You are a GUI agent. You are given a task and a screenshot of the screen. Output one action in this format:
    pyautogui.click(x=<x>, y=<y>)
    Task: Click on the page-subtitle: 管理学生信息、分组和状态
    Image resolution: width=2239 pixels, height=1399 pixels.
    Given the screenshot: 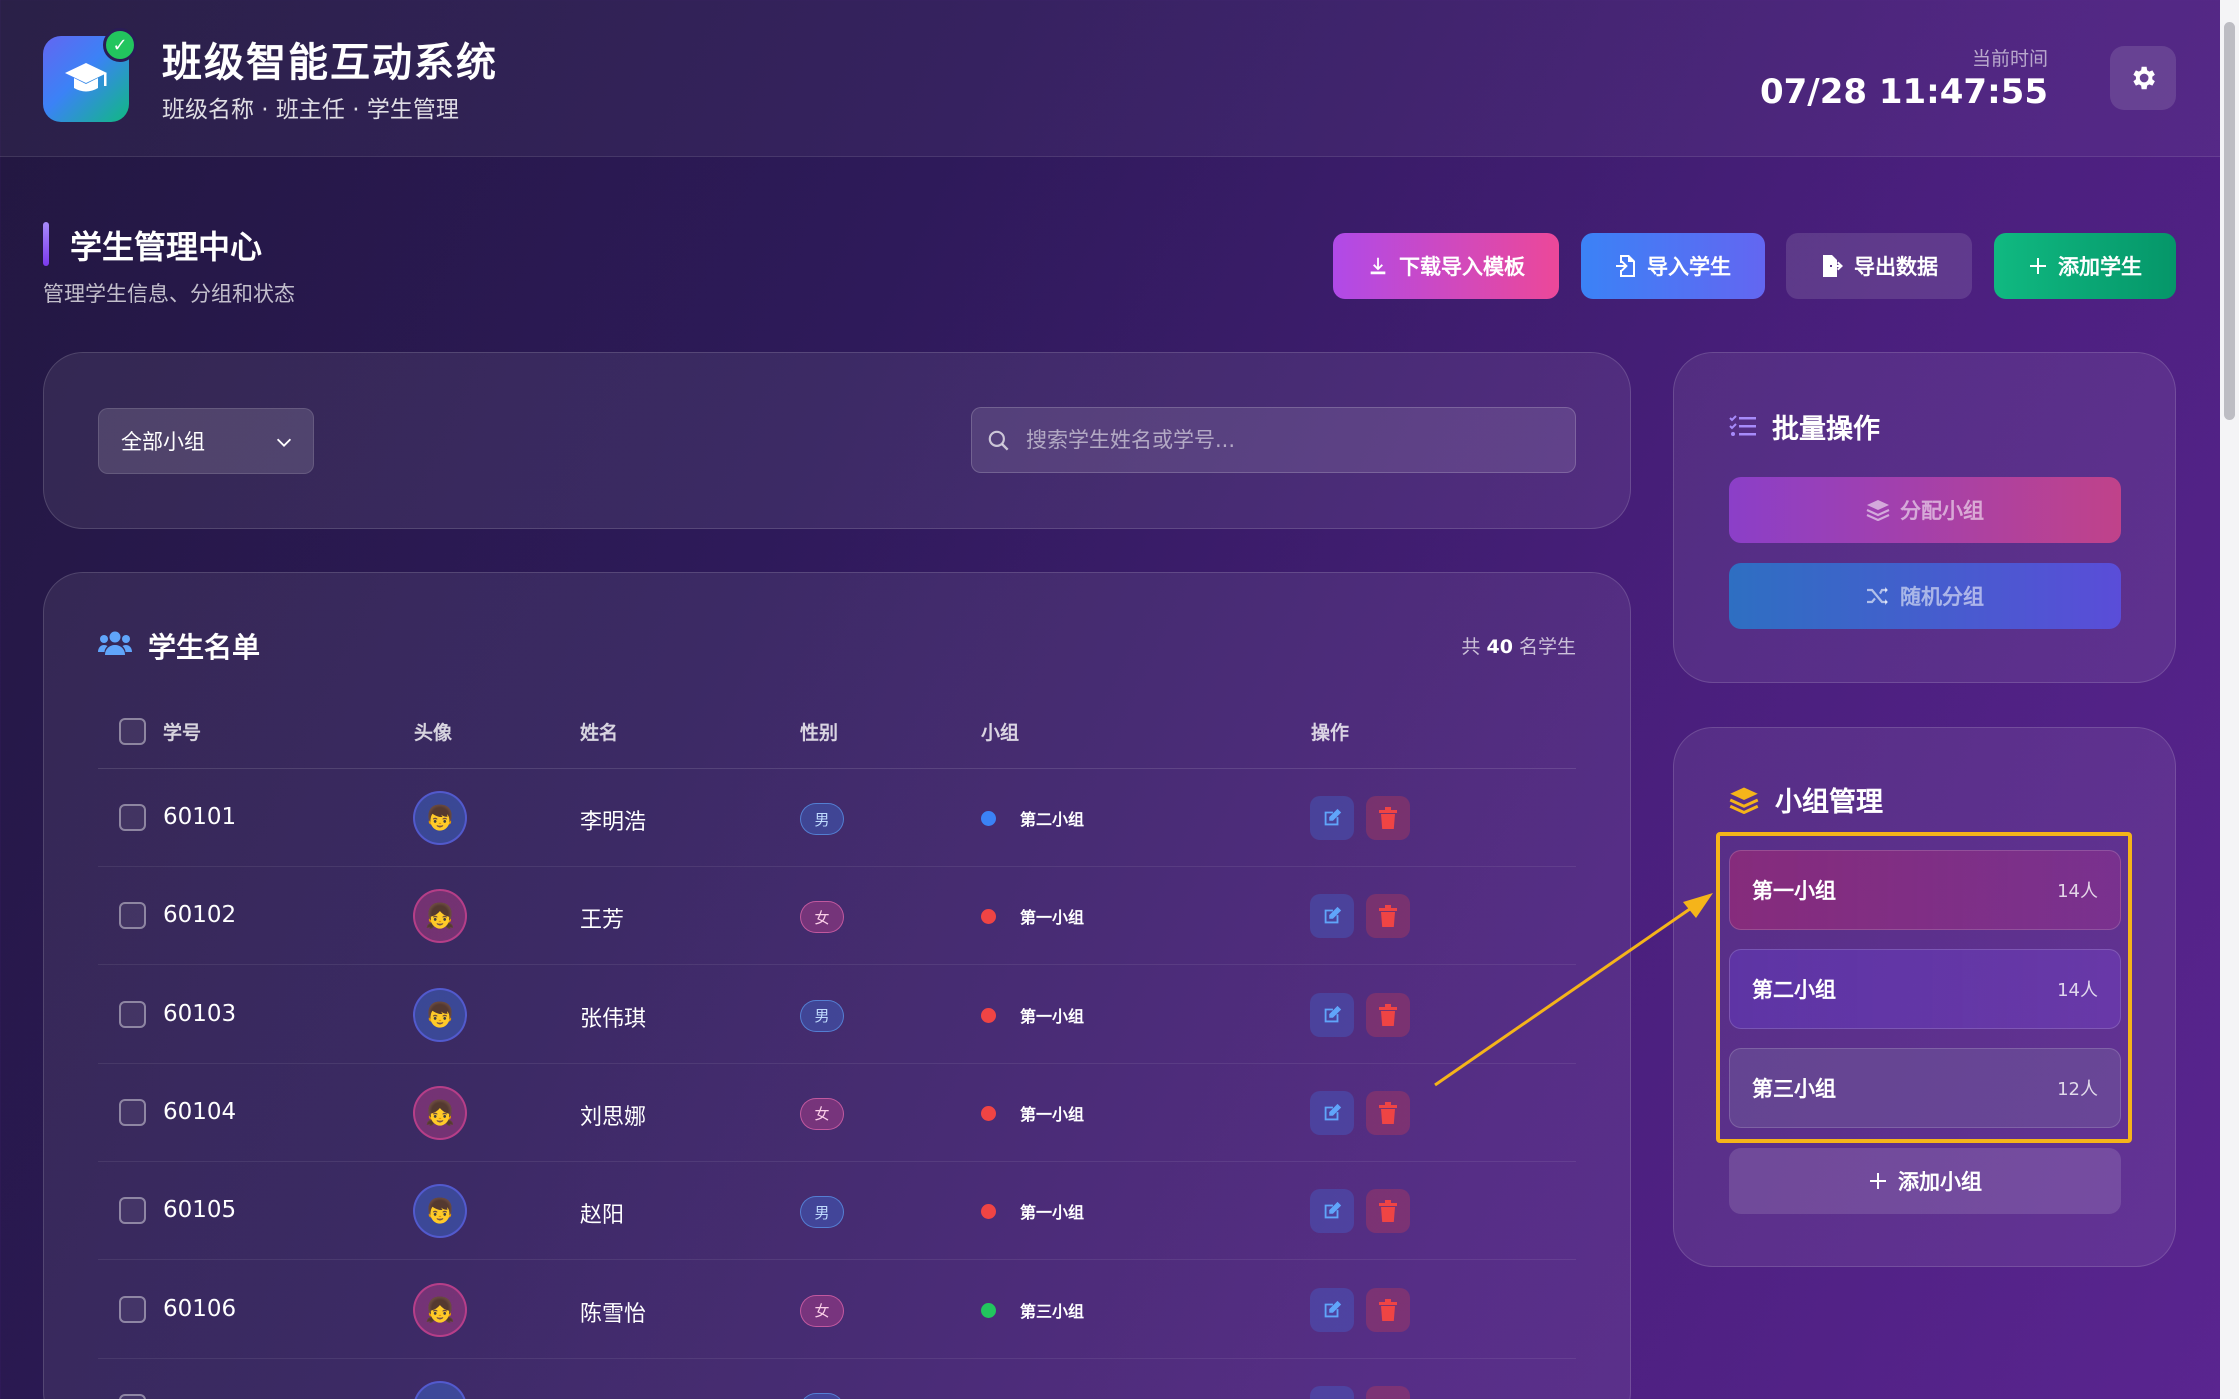 What is the action you would take?
    pyautogui.click(x=169, y=294)
    